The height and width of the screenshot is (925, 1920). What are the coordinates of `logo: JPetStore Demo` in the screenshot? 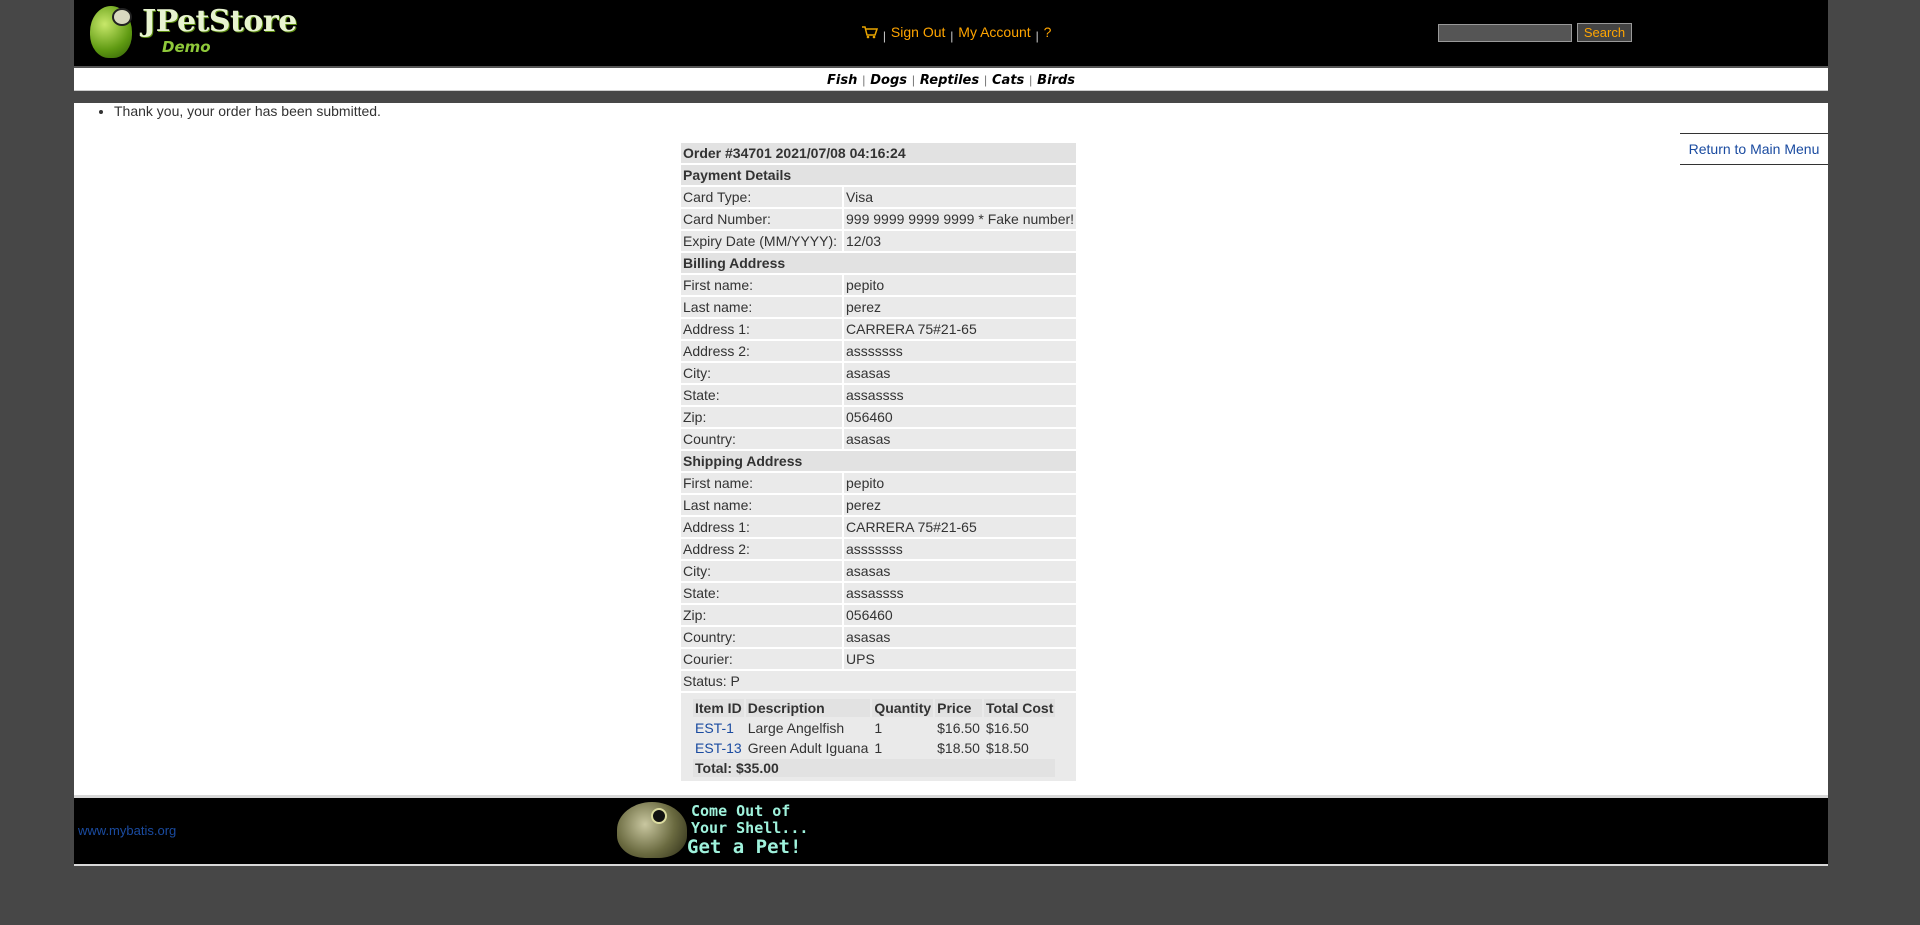 It's located at (192, 32).